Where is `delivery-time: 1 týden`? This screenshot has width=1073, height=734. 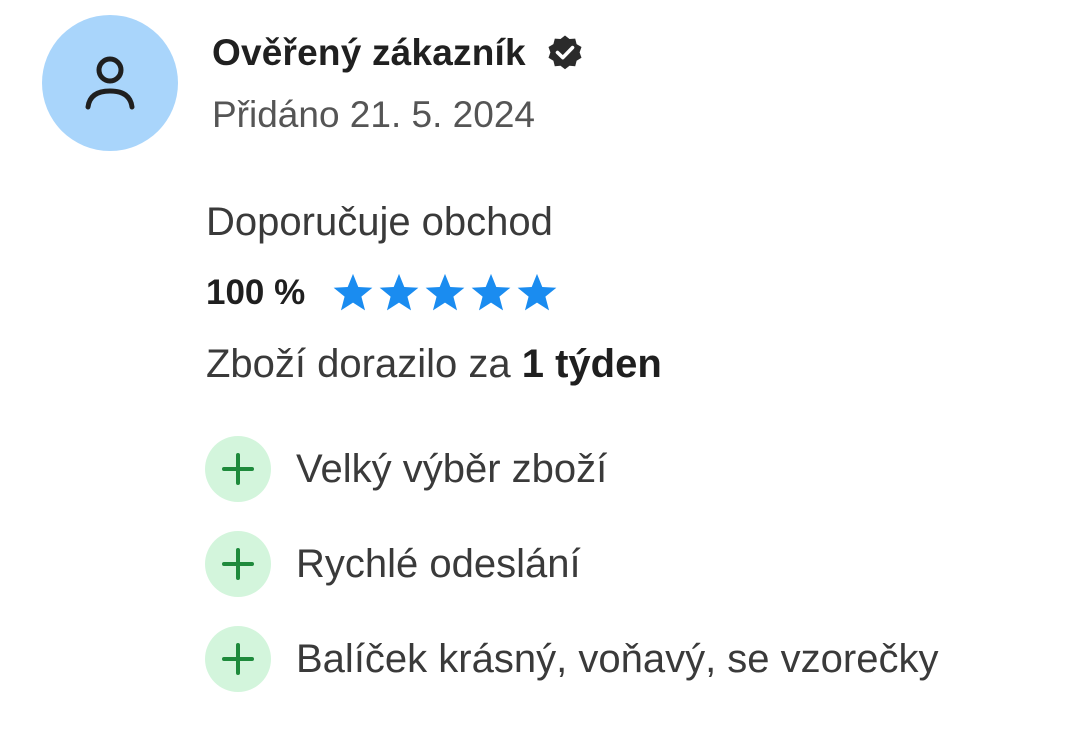
delivery-time: 1 týden is located at coordinates (591, 364).